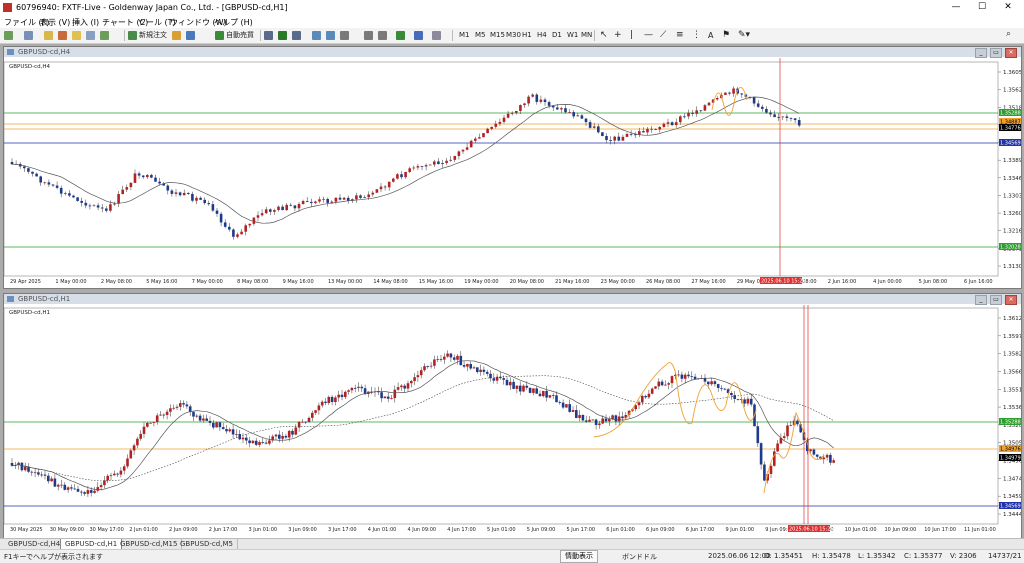 This screenshot has width=1024, height=563. Describe the element at coordinates (382, 35) in the screenshot. I see `autoscroll-icon` at that location.